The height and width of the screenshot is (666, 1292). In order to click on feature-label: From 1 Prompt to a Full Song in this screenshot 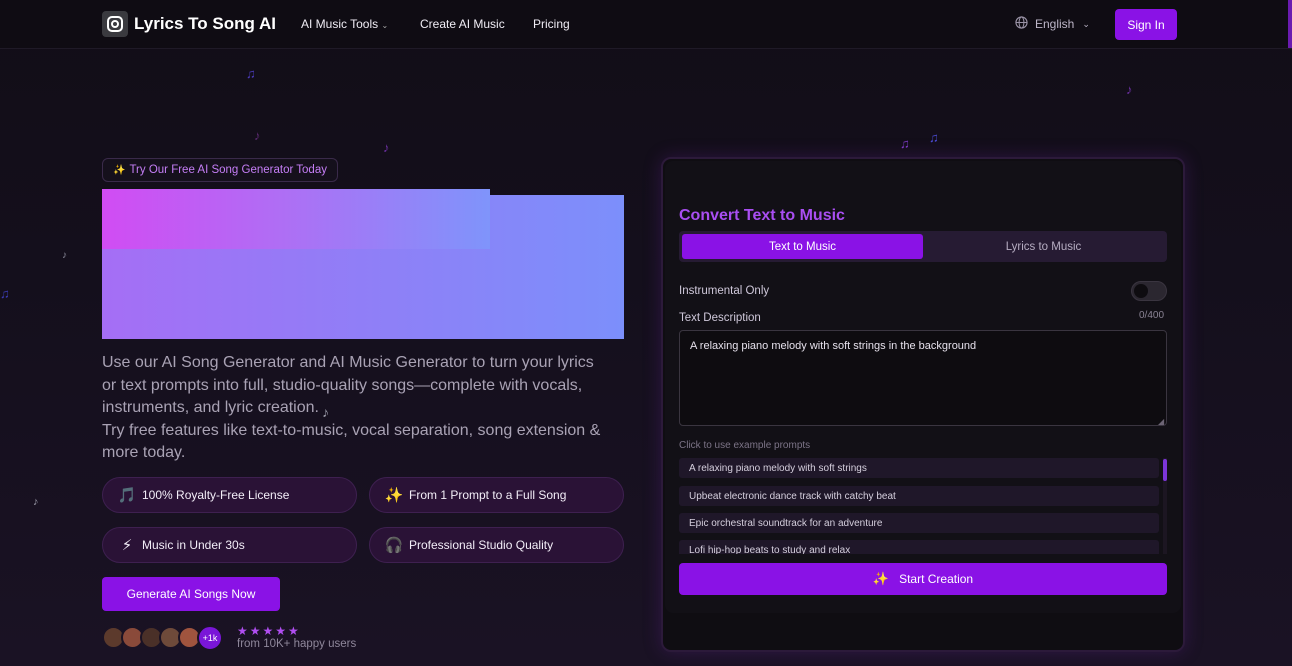, I will do `click(488, 495)`.